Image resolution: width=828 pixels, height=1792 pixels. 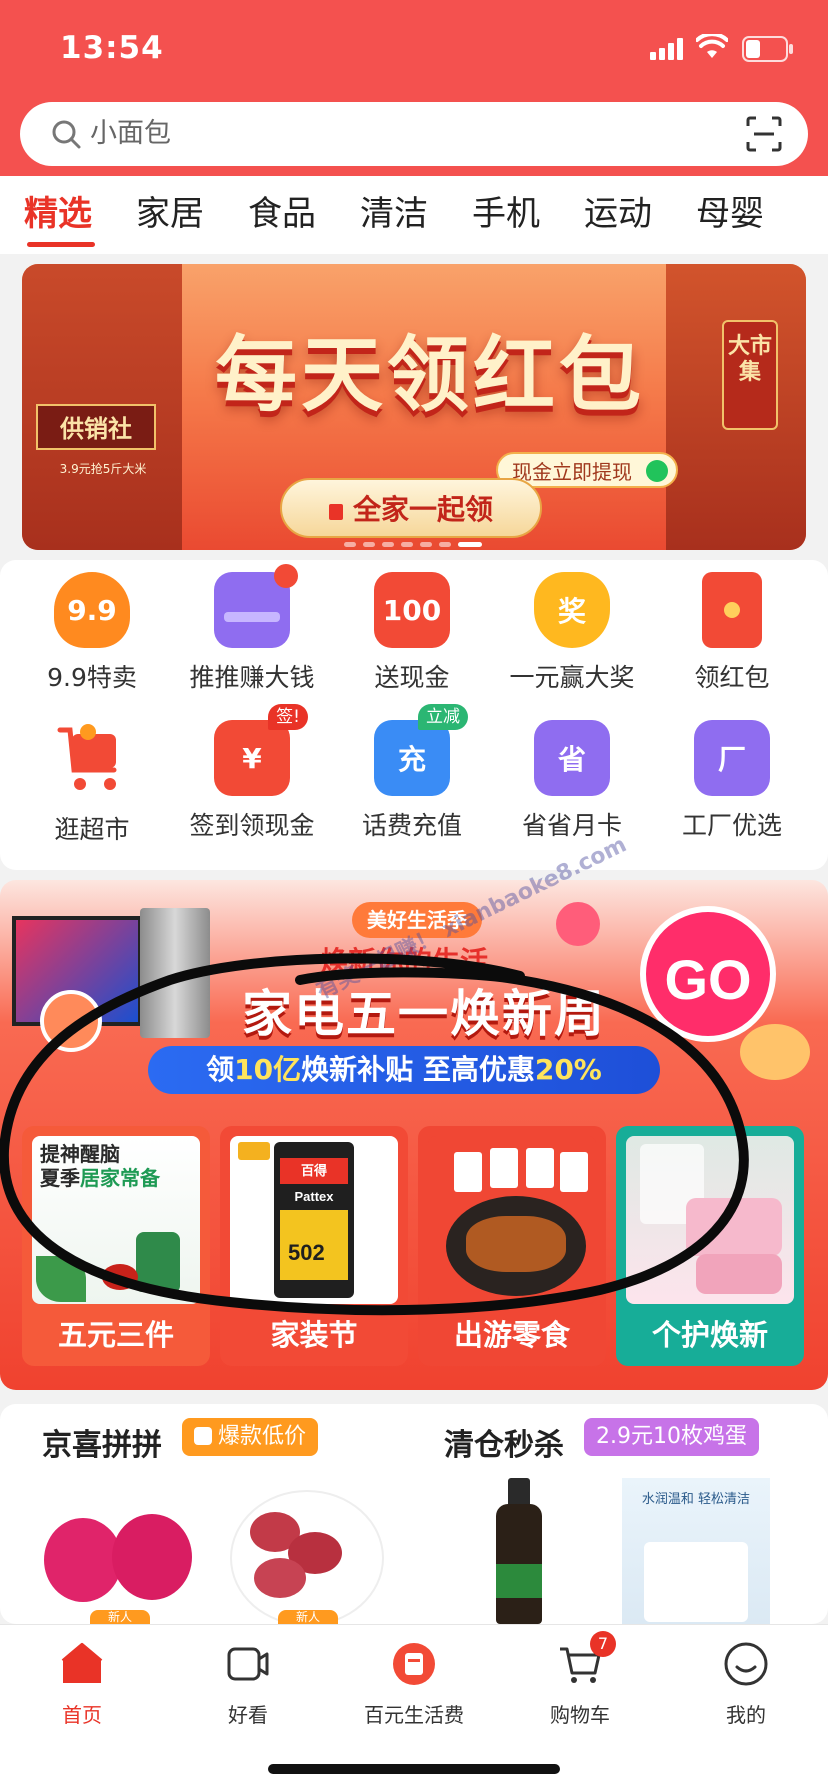 What do you see at coordinates (511, 1335) in the screenshot?
I see `promo-card-label: 出游零食` at bounding box center [511, 1335].